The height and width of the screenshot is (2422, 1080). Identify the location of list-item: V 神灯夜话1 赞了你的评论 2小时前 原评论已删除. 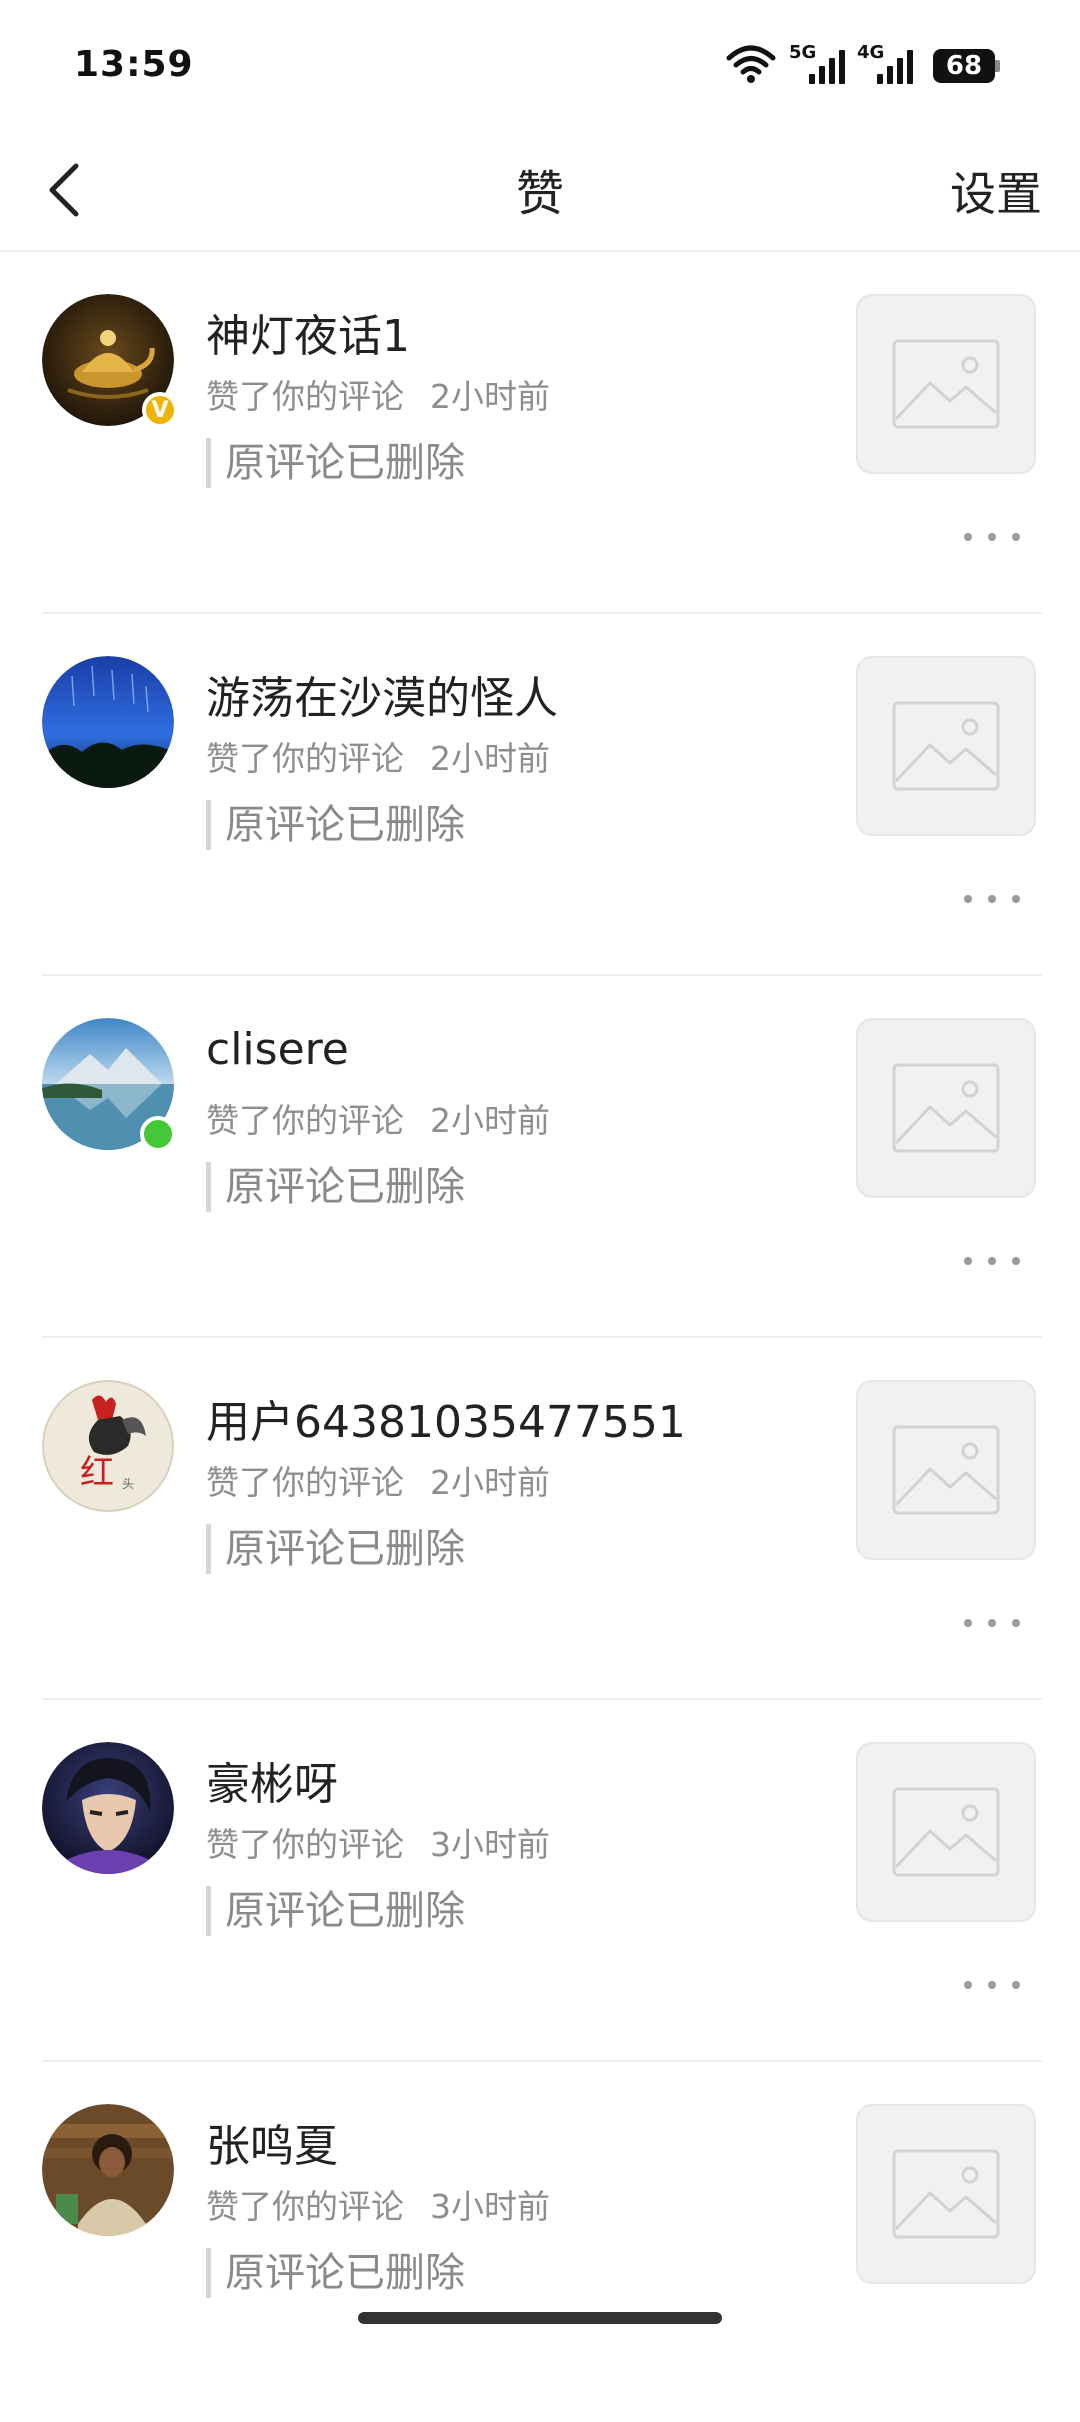
(542, 433).